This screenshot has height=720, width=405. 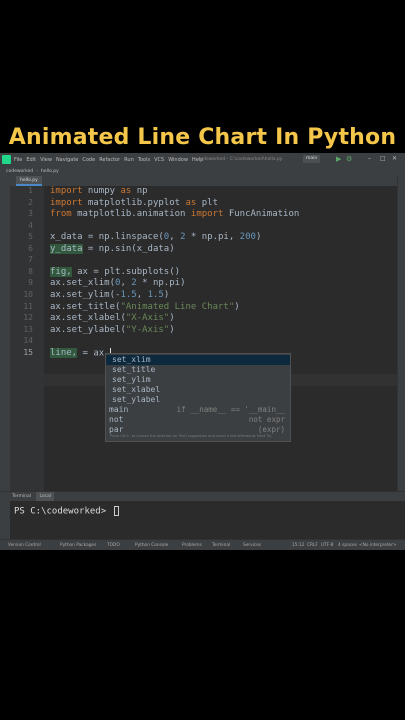 I want to click on code-token: as, so click(x=126, y=191).